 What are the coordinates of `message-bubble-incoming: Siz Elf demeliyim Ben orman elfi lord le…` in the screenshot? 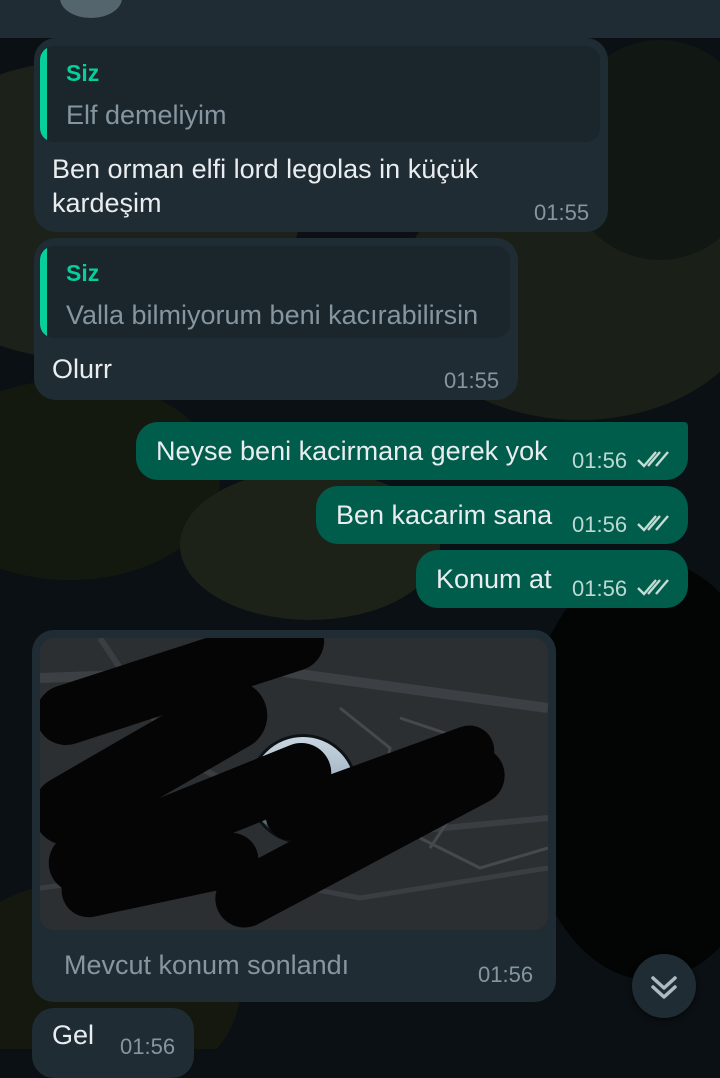 It's located at (321, 135).